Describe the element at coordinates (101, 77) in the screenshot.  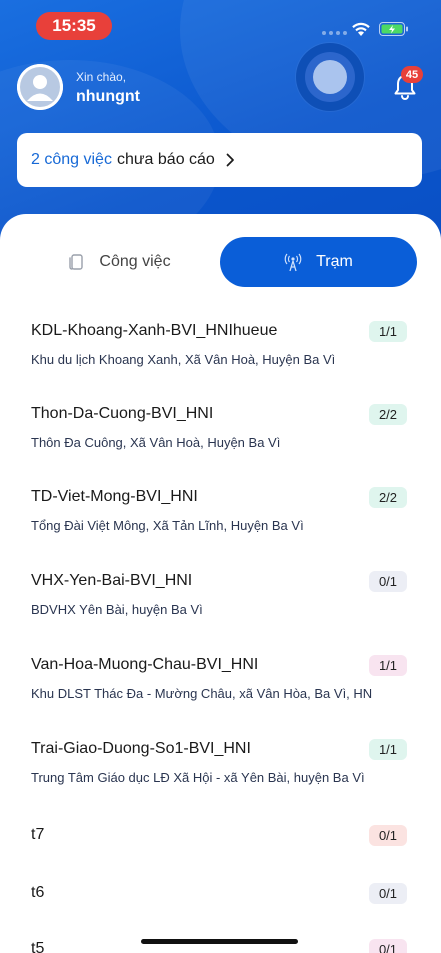
I see `greeting-text: Xin chào,` at that location.